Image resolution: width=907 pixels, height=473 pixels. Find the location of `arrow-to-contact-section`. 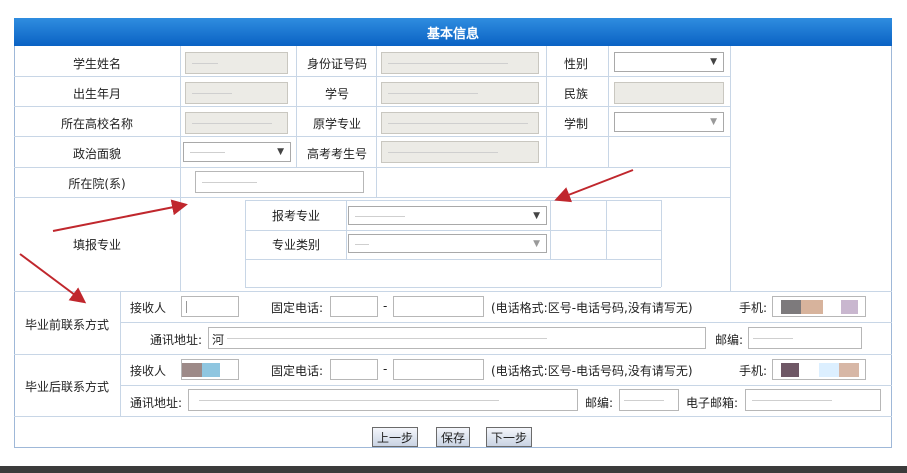

arrow-to-contact-section is located at coordinates (53, 278).